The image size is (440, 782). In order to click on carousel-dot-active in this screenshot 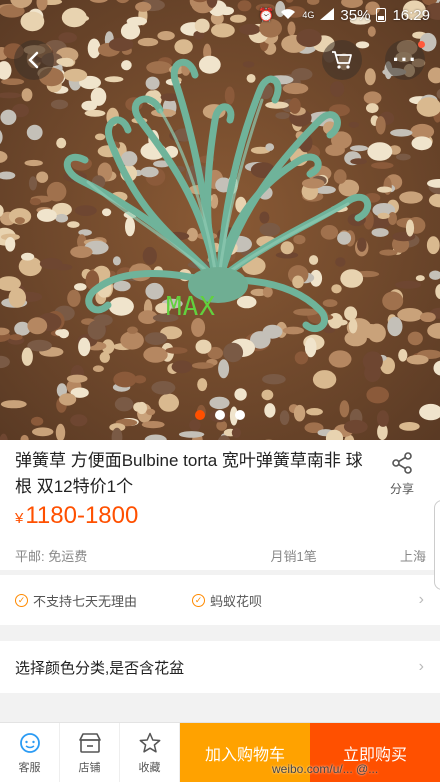, I will do `click(200, 415)`.